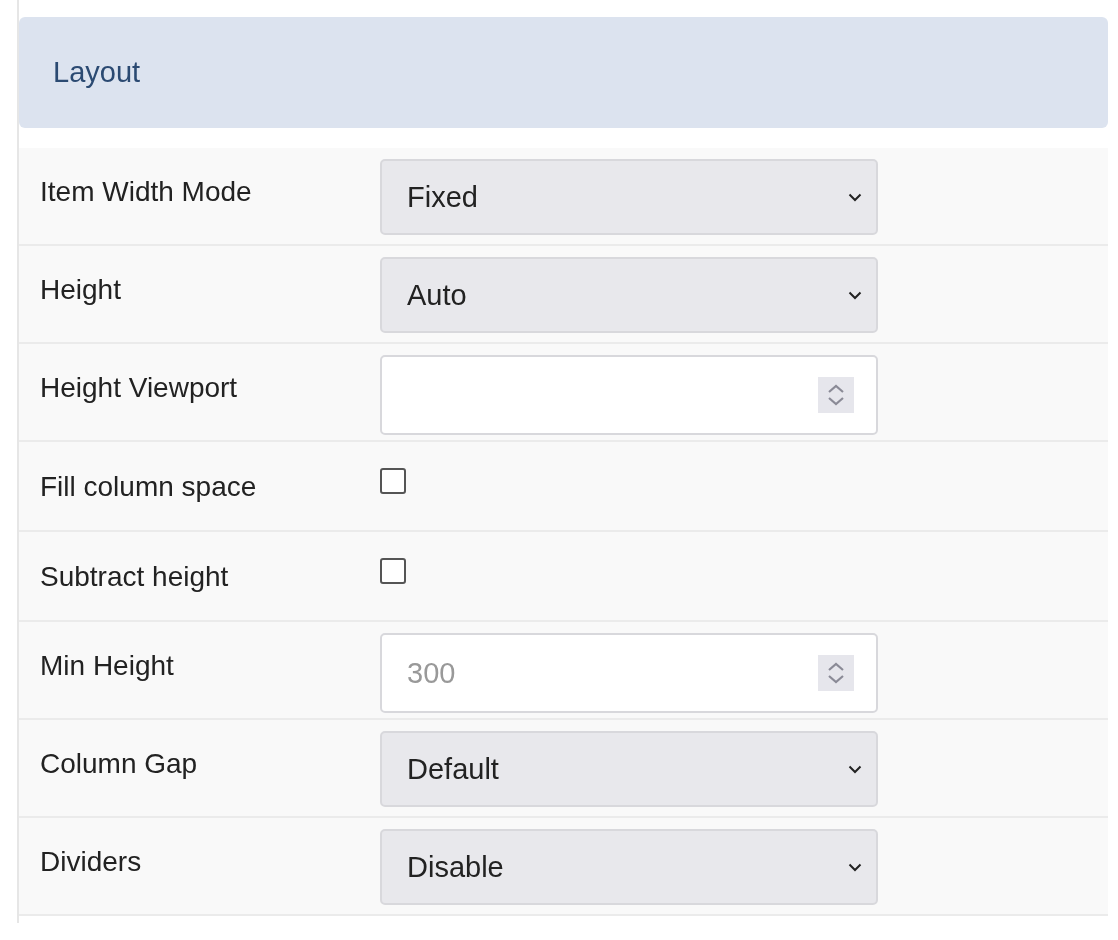 Image resolution: width=1118 pixels, height=940 pixels. Describe the element at coordinates (629, 673) in the screenshot. I see `number-input: 300` at that location.